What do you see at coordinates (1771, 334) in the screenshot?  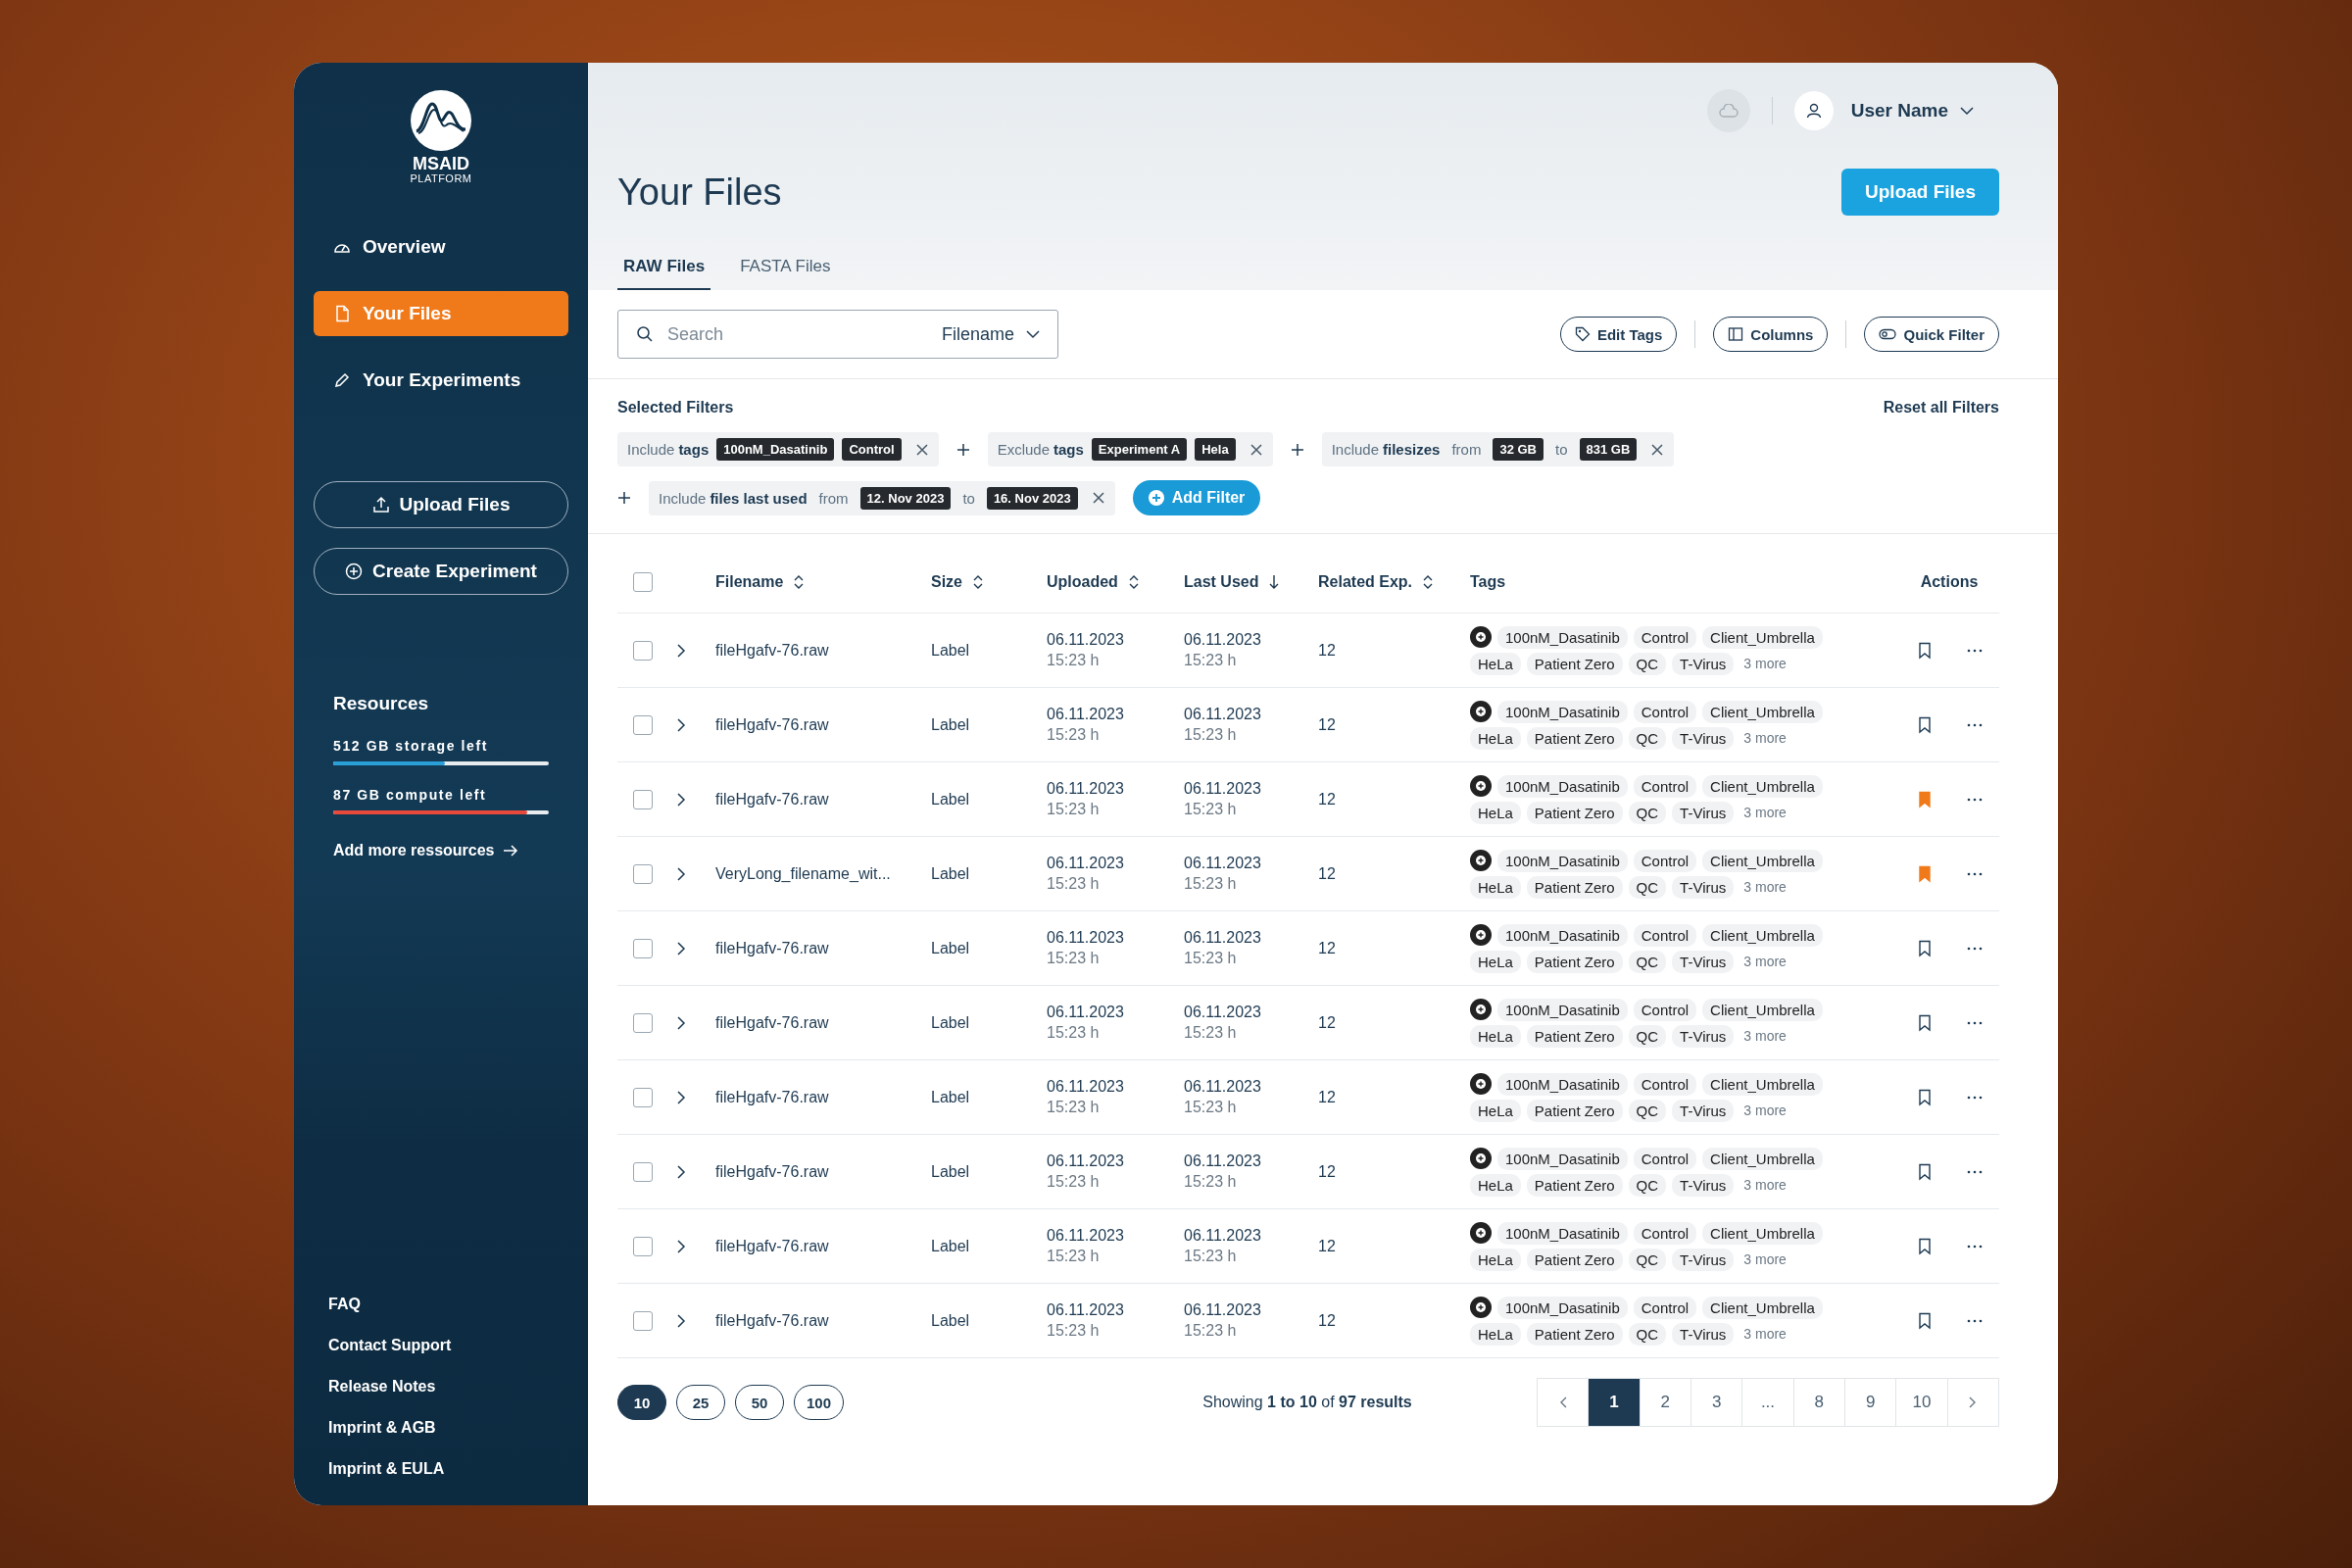 I see `columns-button: Columns` at bounding box center [1771, 334].